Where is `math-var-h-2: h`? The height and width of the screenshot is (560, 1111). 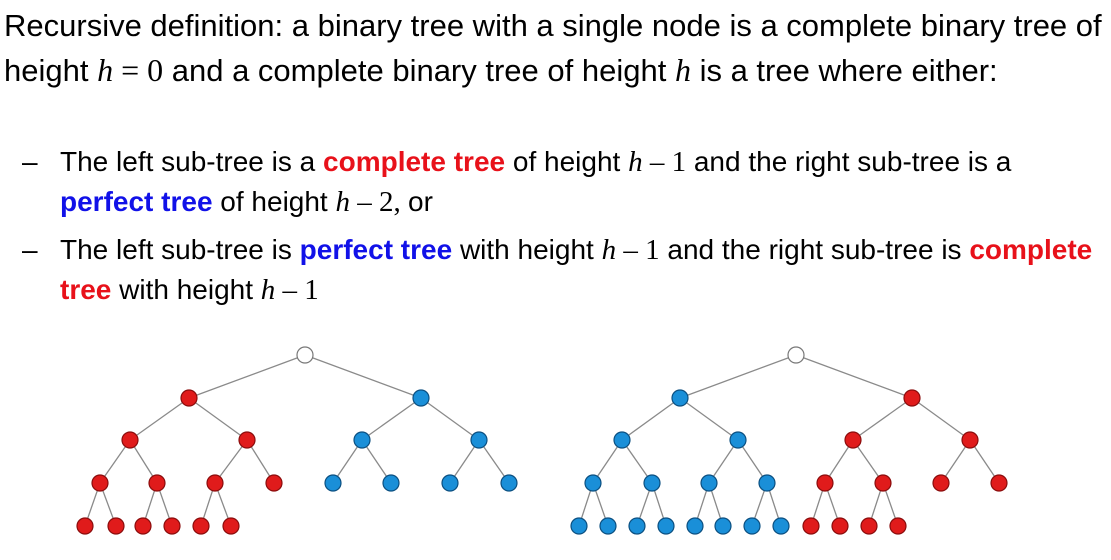 math-var-h-2: h is located at coordinates (682, 70).